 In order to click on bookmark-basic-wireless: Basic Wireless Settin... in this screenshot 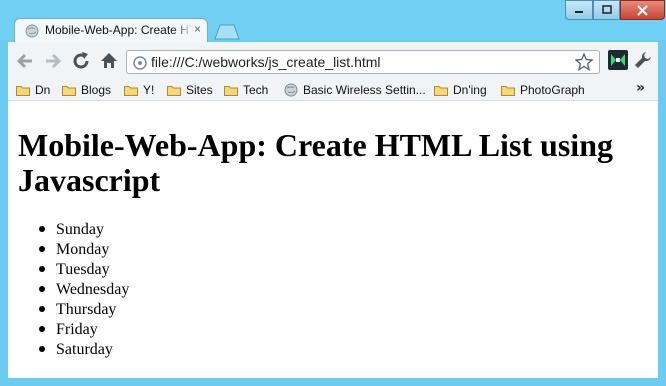, I will do `click(355, 90)`.